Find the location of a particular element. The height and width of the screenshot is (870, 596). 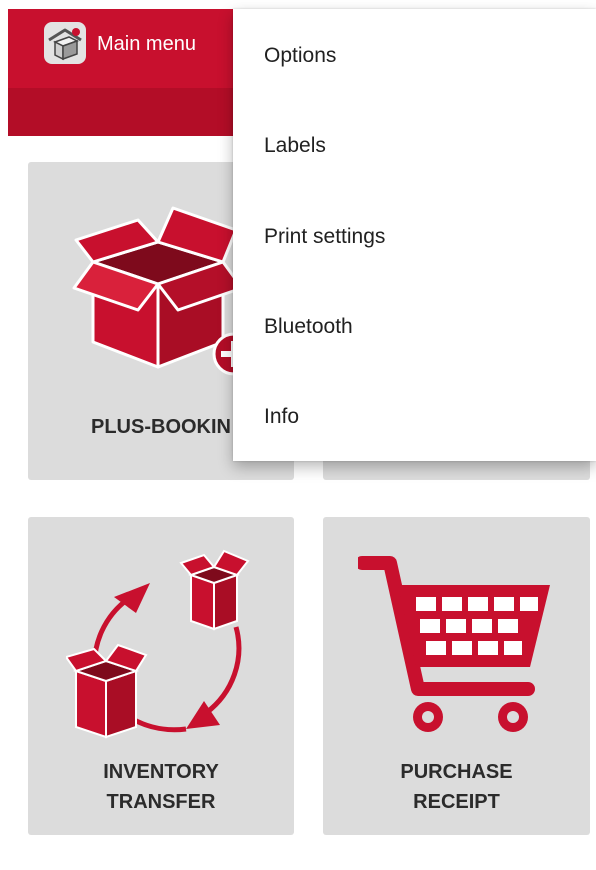

inventory-transfer-label-line1: INVENTORY is located at coordinates (161, 772).